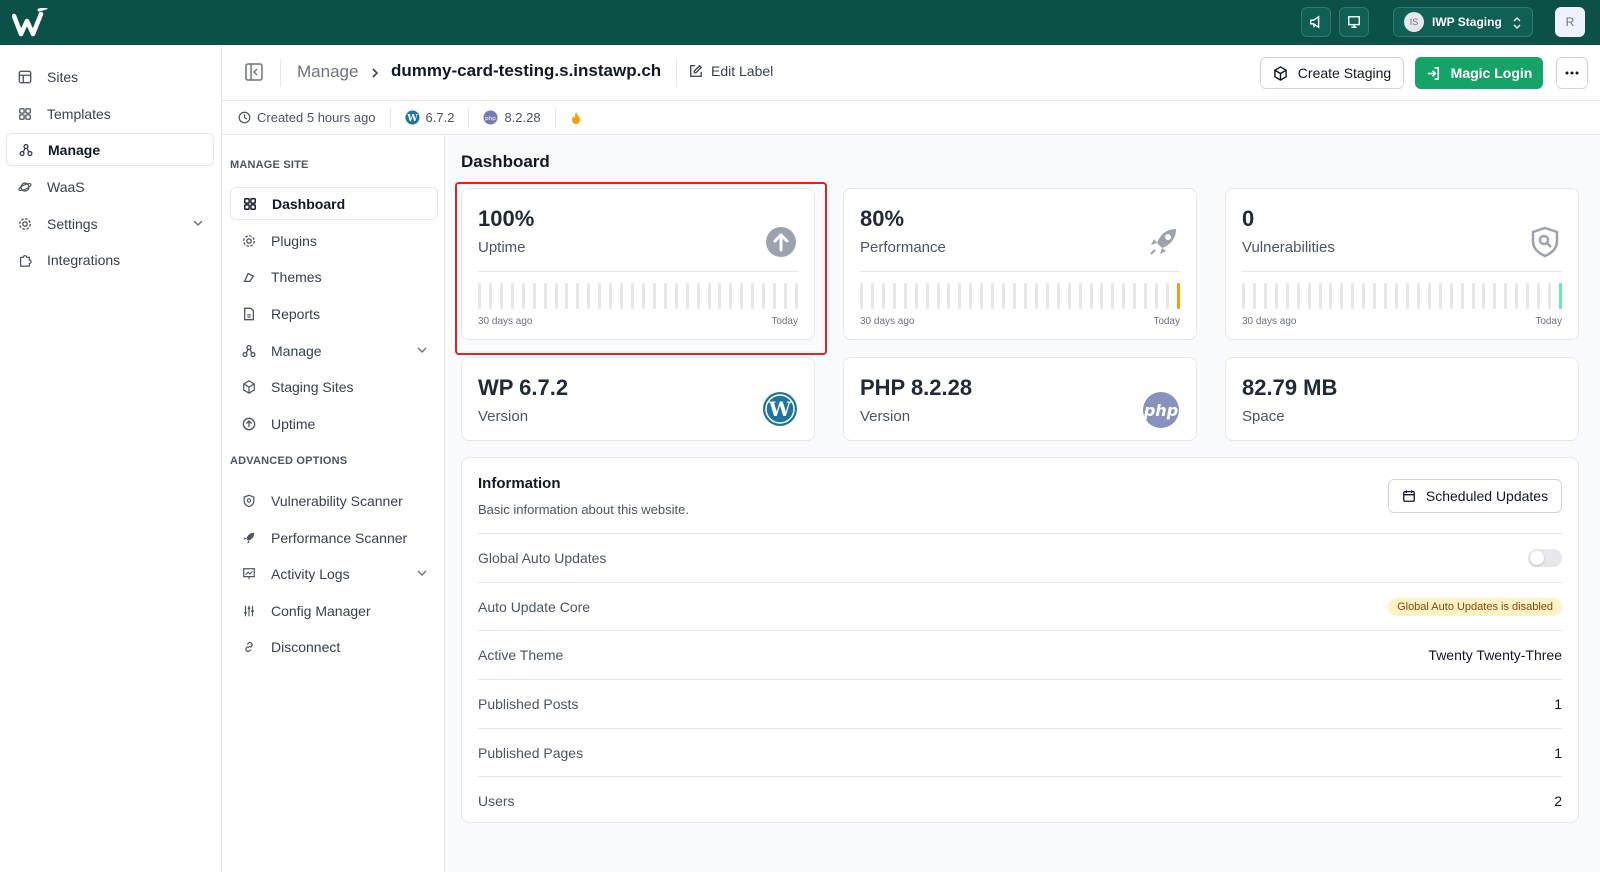 The image size is (1600, 872). Describe the element at coordinates (505, 161) in the screenshot. I see `page-title: Dashboard` at that location.